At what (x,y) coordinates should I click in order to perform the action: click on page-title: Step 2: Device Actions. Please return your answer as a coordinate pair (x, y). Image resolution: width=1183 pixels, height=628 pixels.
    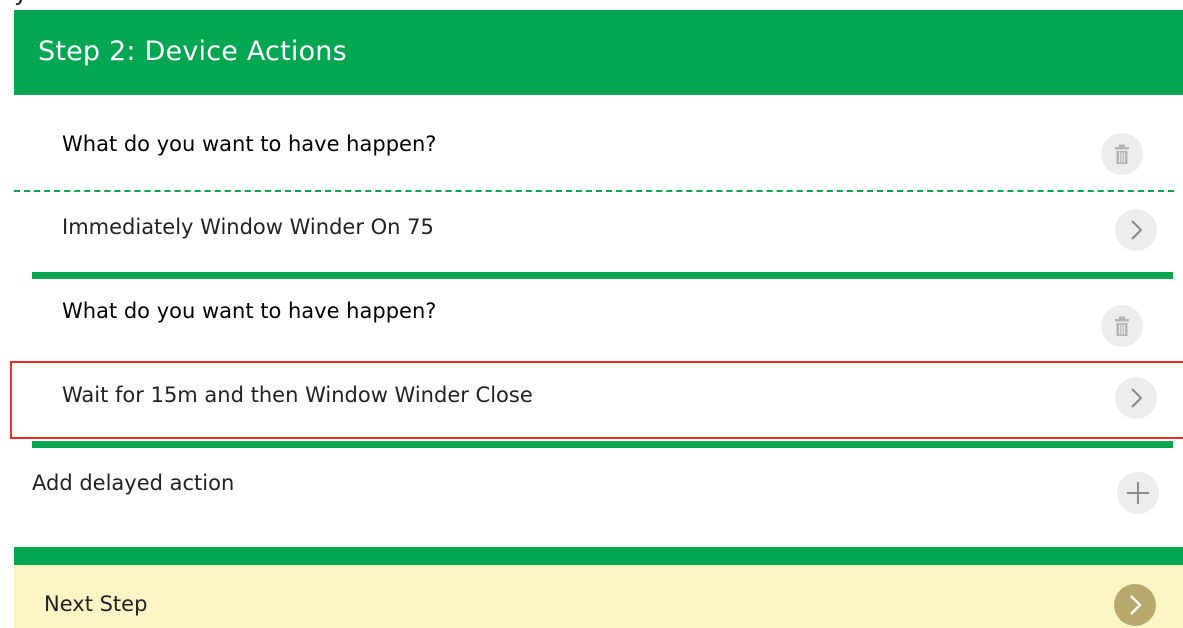
    Looking at the image, I should click on (192, 51).